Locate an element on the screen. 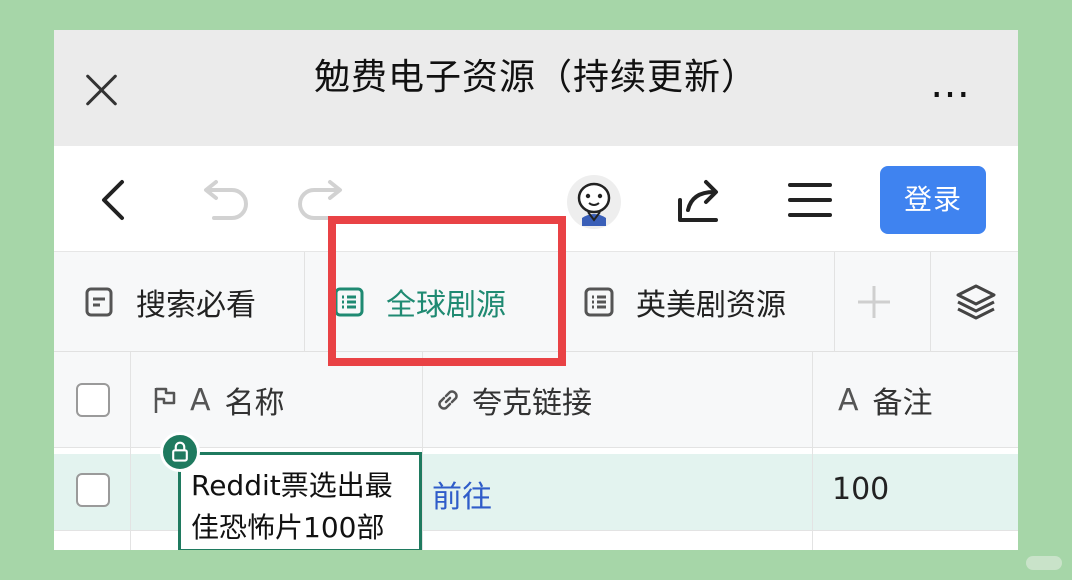 Image resolution: width=1072 pixels, height=580 pixels. link-cell: 前往 is located at coordinates (462, 494).